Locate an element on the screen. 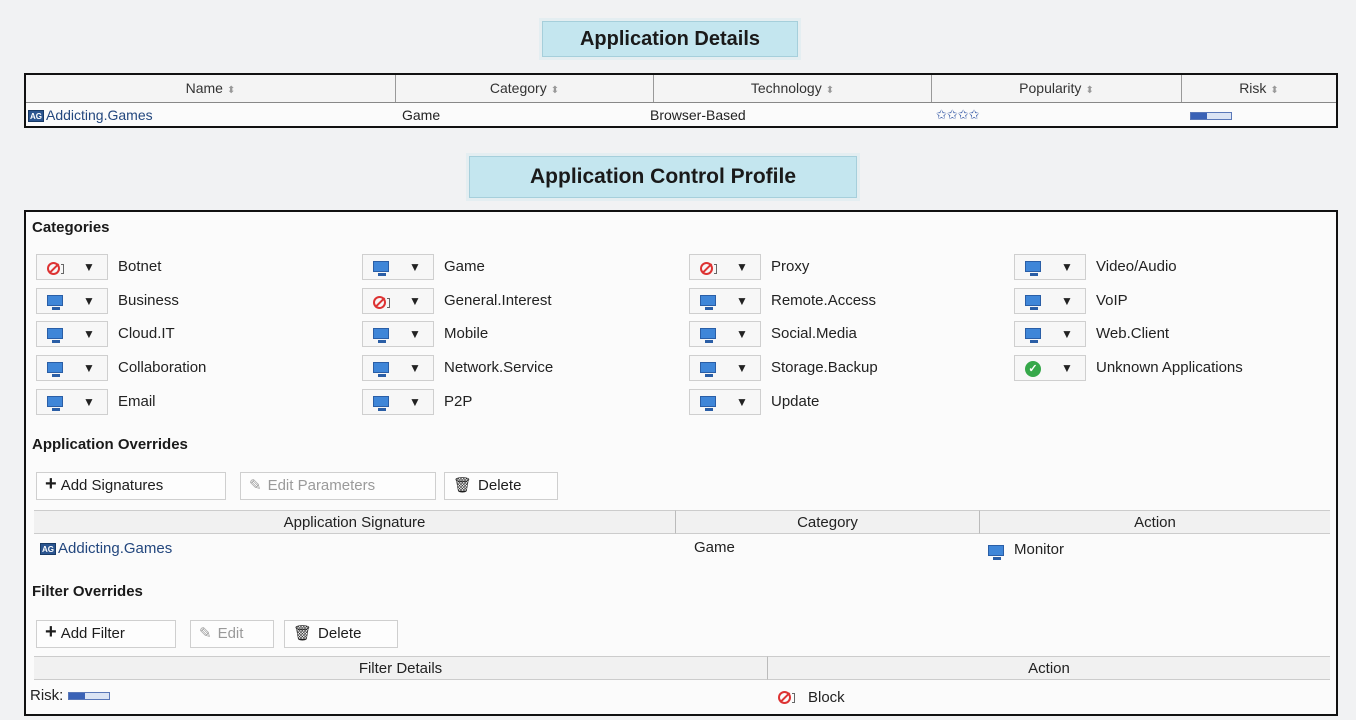 The height and width of the screenshot is (720, 1356). column-header-popularity: Popularity ⬍ is located at coordinates (1057, 88).